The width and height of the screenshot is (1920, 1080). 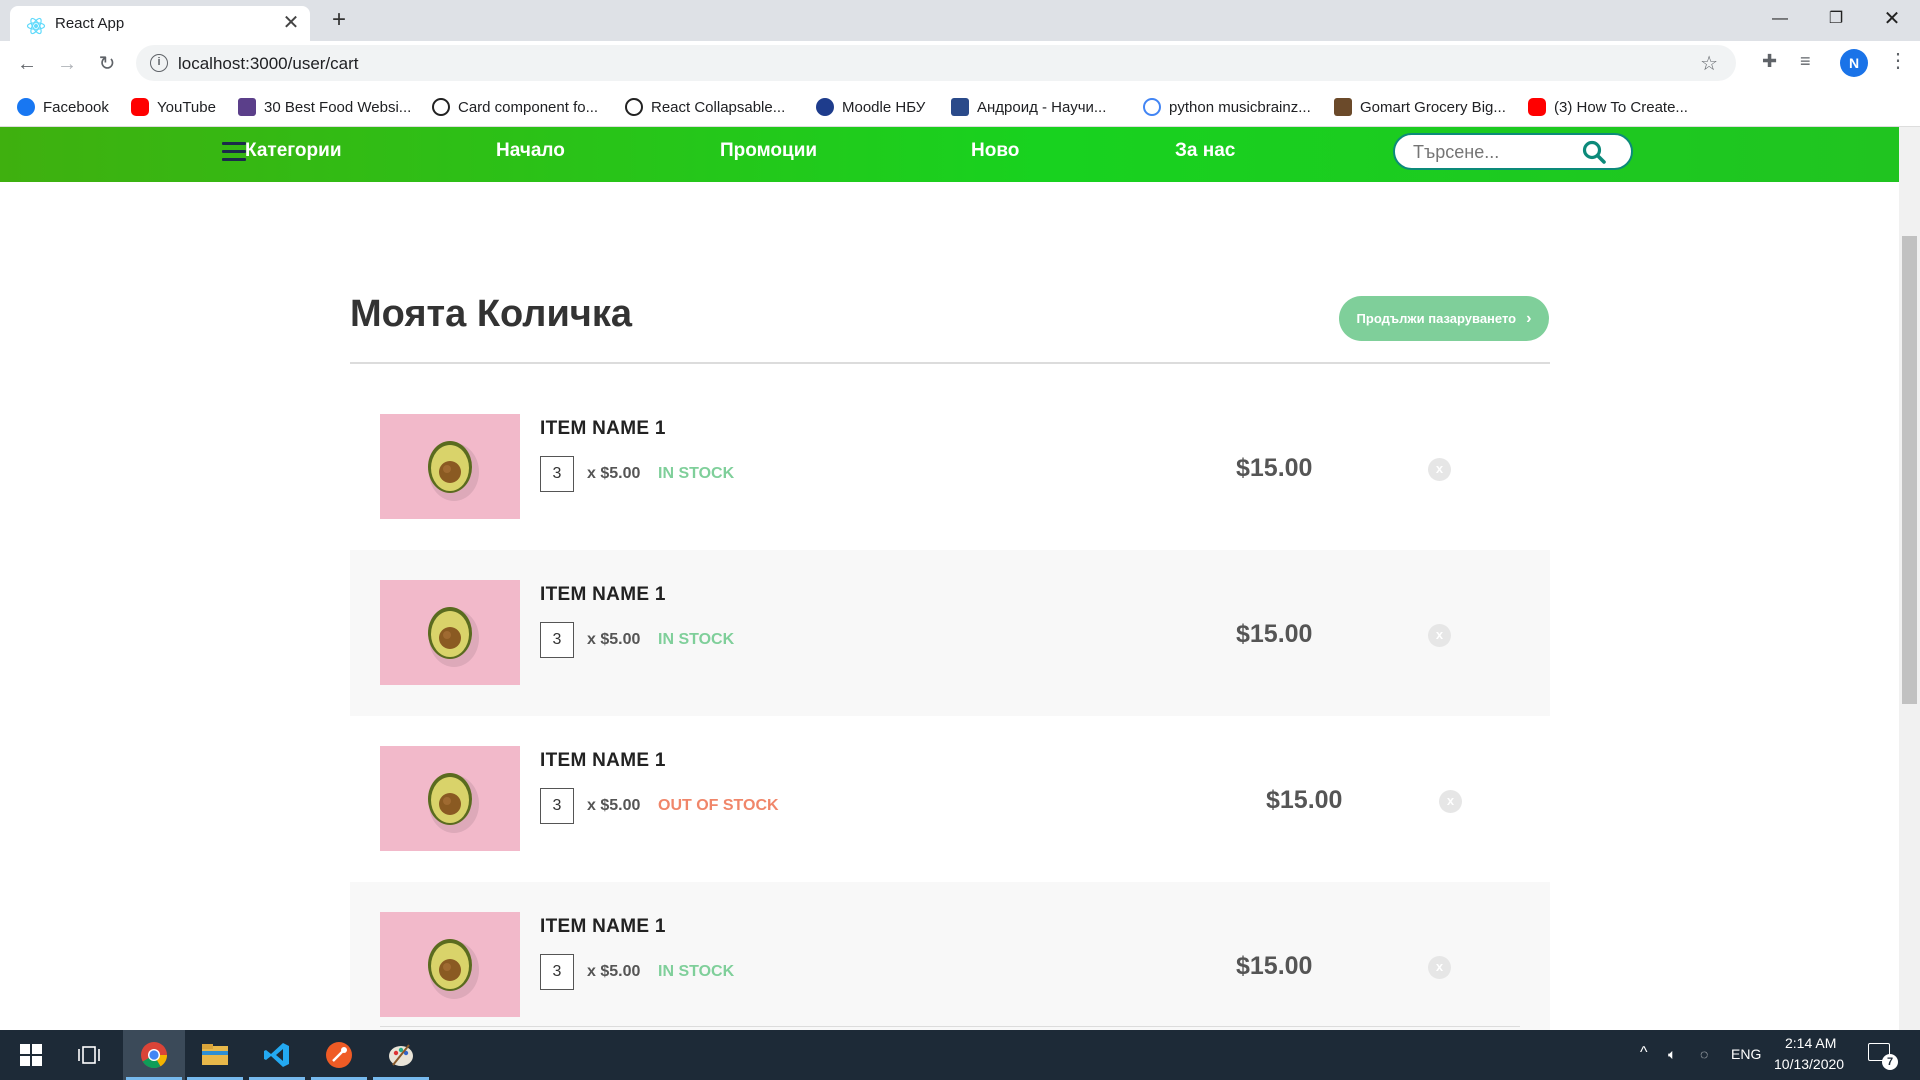 What do you see at coordinates (825, 107) in the screenshot?
I see `moodle-icon` at bounding box center [825, 107].